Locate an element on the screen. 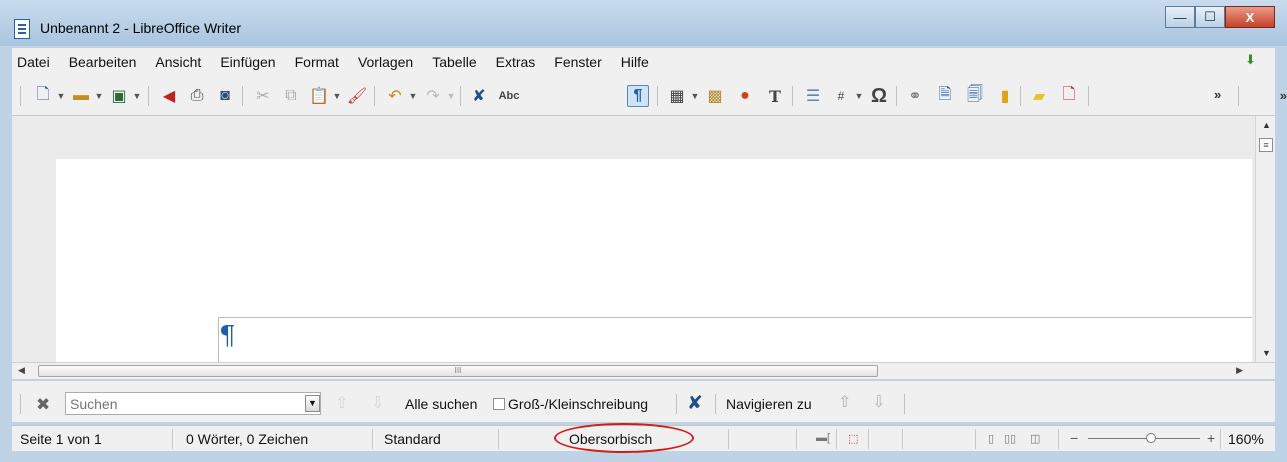 The width and height of the screenshot is (1287, 462). table-dropdown-icon: ▼ is located at coordinates (695, 96).